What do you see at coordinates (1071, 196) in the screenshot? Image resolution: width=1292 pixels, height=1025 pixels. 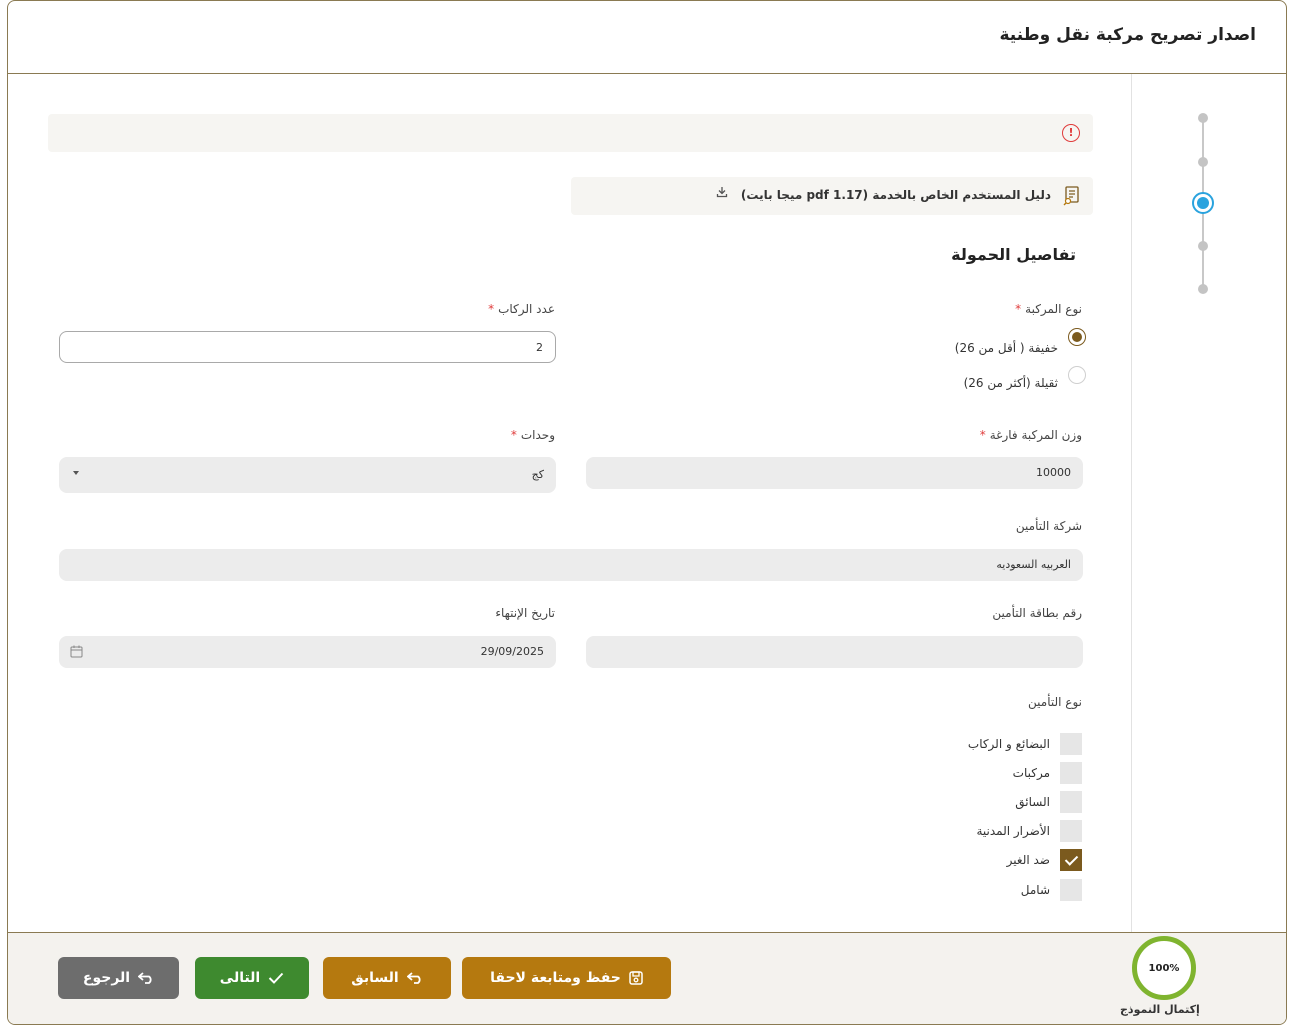 I see `document-search-icon` at bounding box center [1071, 196].